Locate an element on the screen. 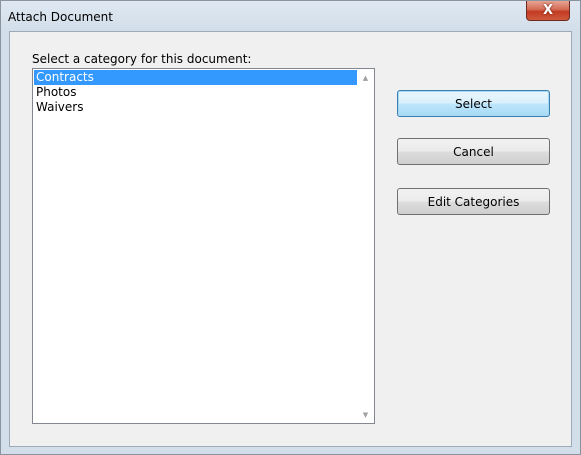  window-title: Attach Document is located at coordinates (60, 17).